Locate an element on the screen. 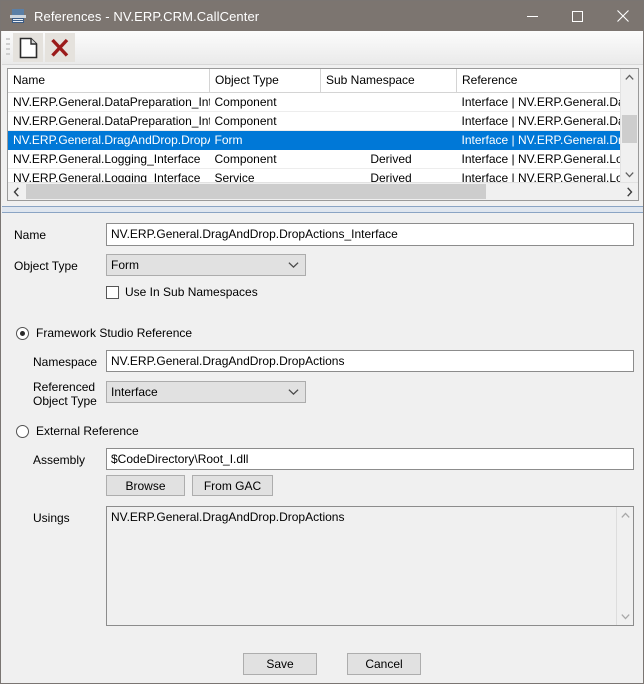 The image size is (644, 684). scroll-down-button is located at coordinates (629, 174).